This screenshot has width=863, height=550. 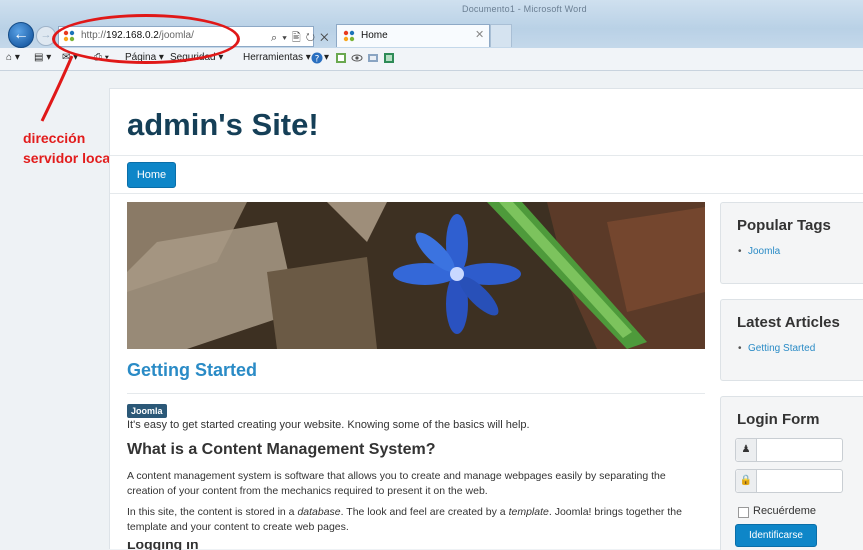 What do you see at coordinates (791, 340) in the screenshot?
I see `latest-articles-module: Latest Articles Getting Started` at bounding box center [791, 340].